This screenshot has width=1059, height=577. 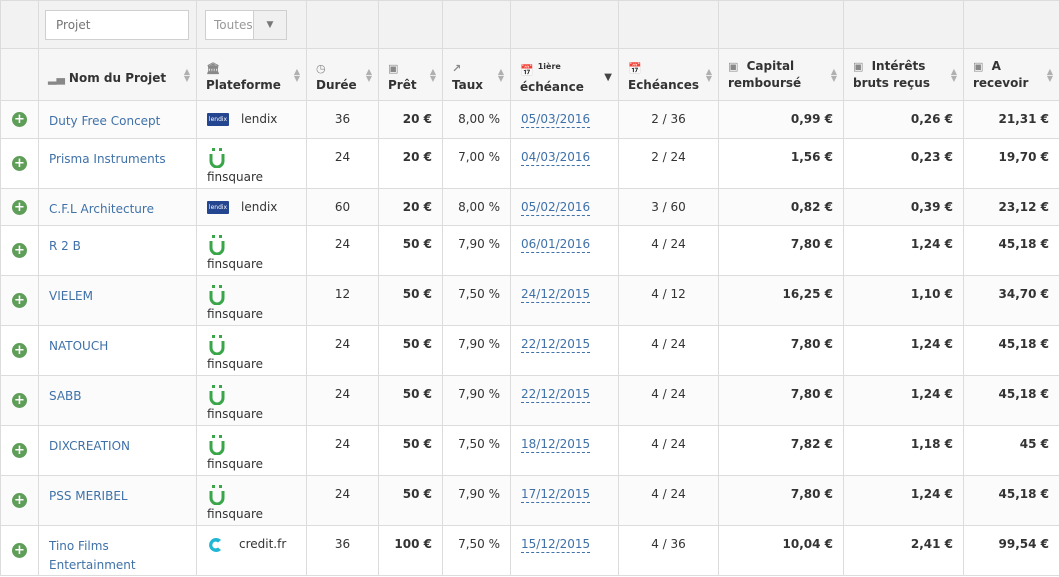 What do you see at coordinates (410, 74) in the screenshot?
I see `header-loan: ▣ Prêt ▲ ▼` at bounding box center [410, 74].